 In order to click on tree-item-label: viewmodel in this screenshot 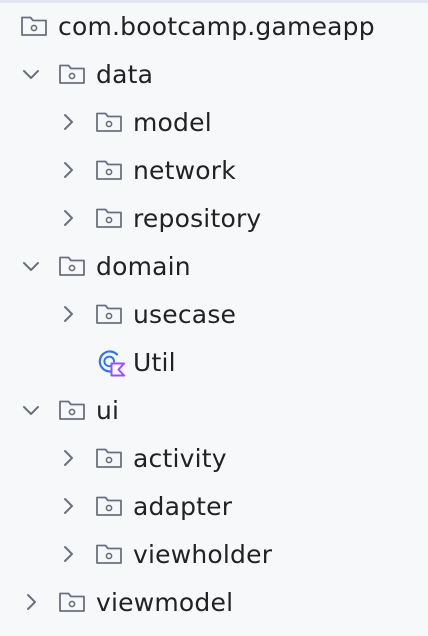, I will do `click(165, 602)`.